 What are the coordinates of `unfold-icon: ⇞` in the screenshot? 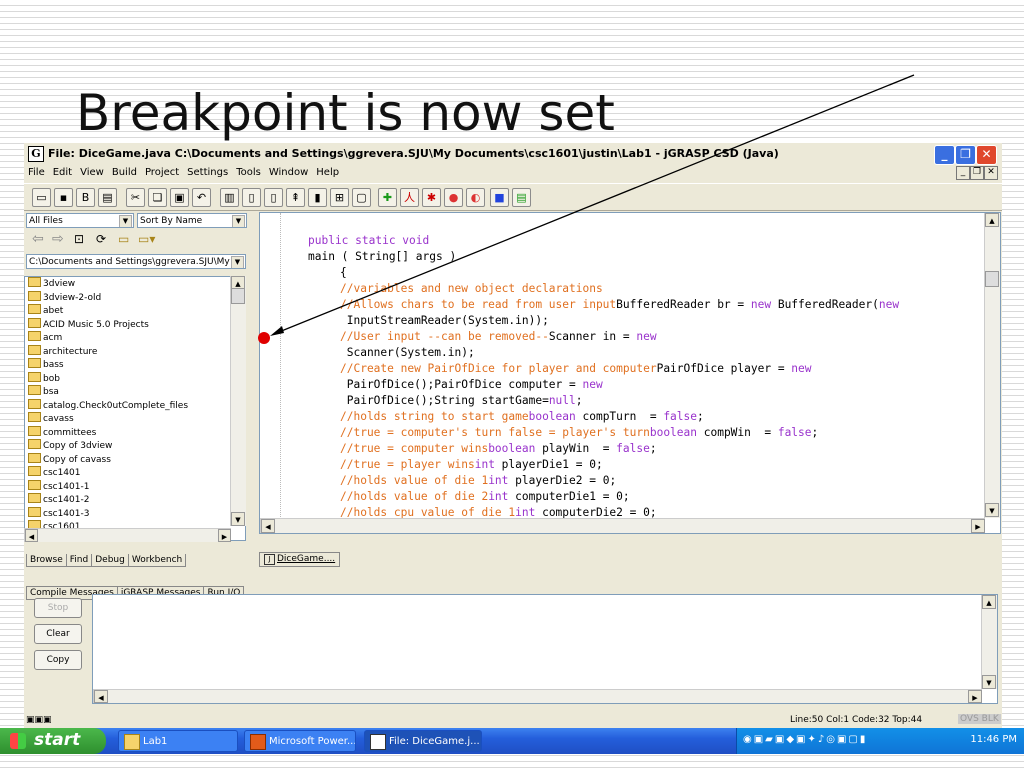 It's located at (295, 197).